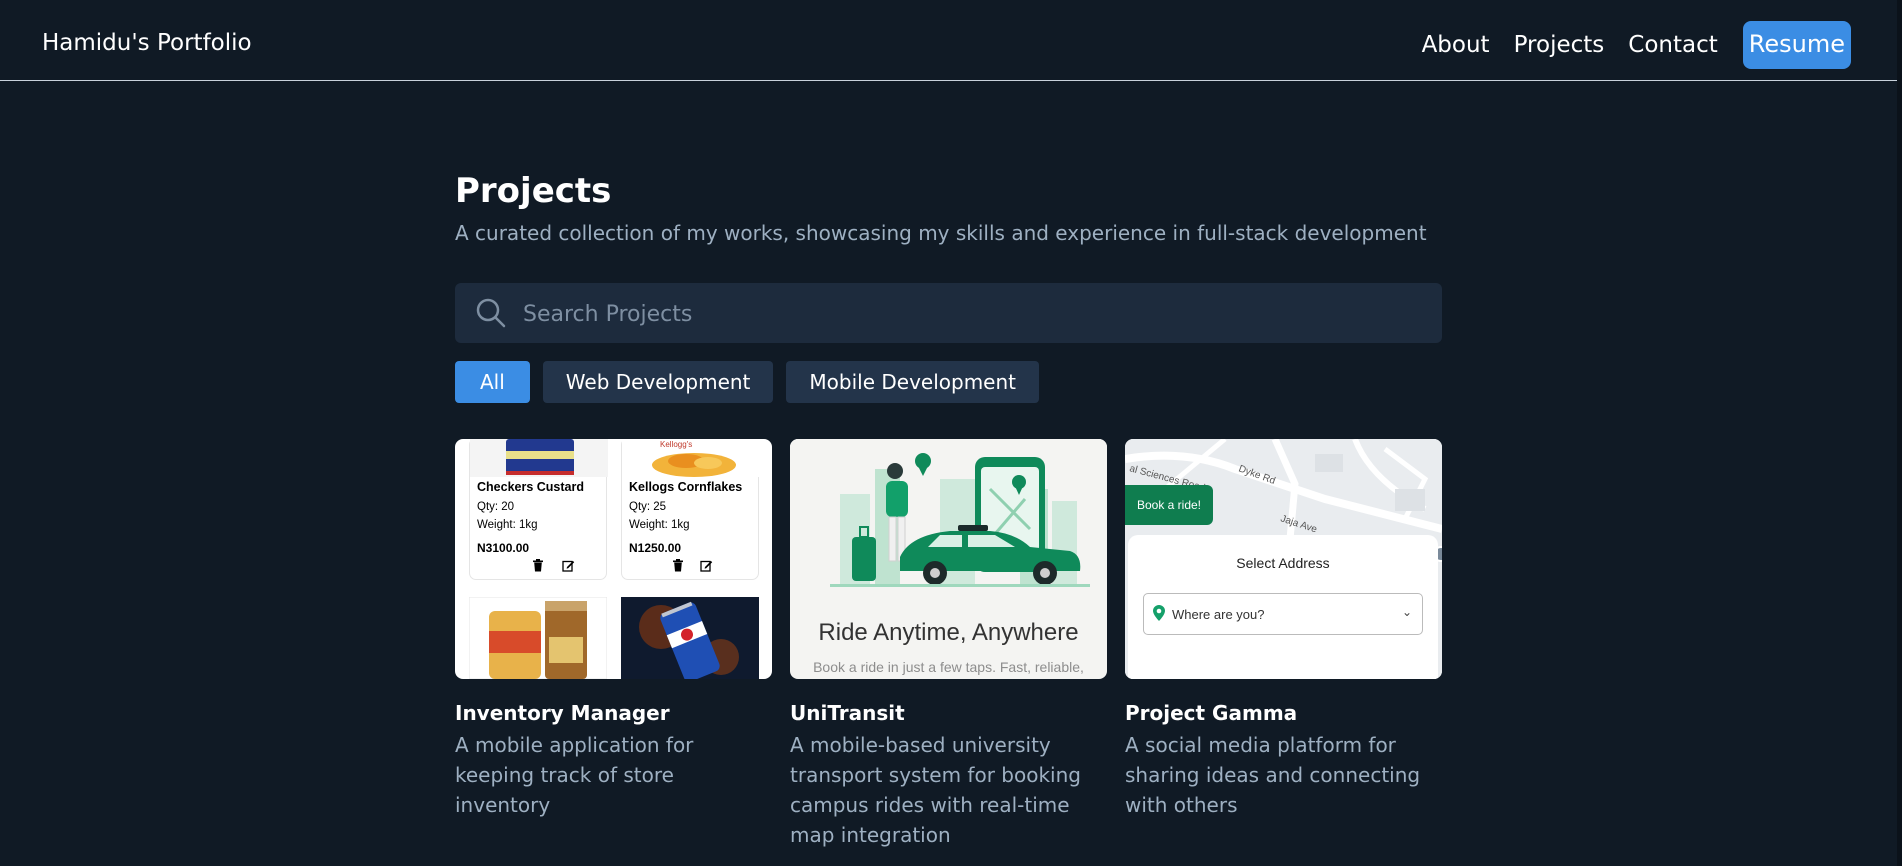  I want to click on page-scrollbar, so click(1899, 433).